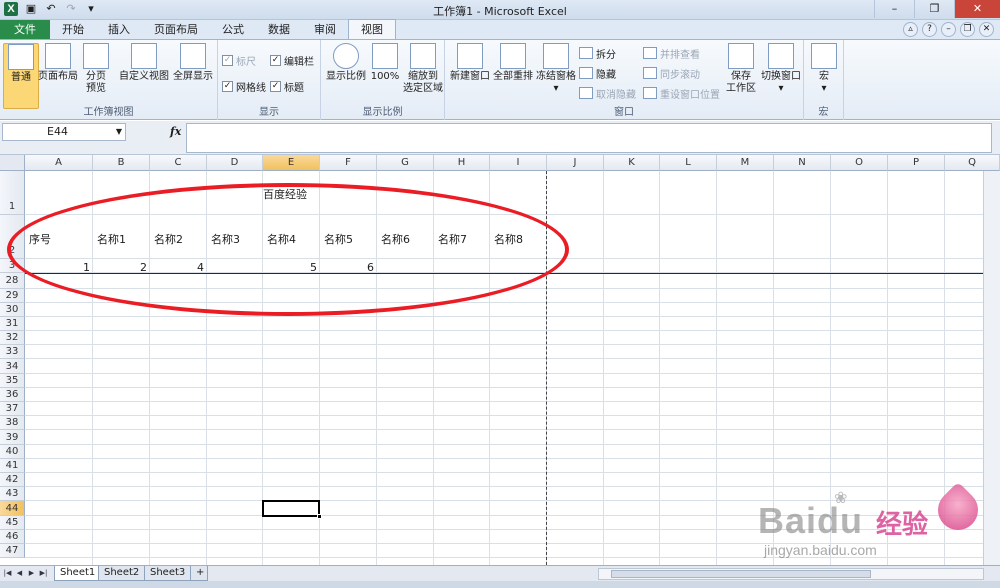 Image resolution: width=1000 pixels, height=588 pixels. What do you see at coordinates (12, 523) in the screenshot?
I see `row-header-45: 45` at bounding box center [12, 523].